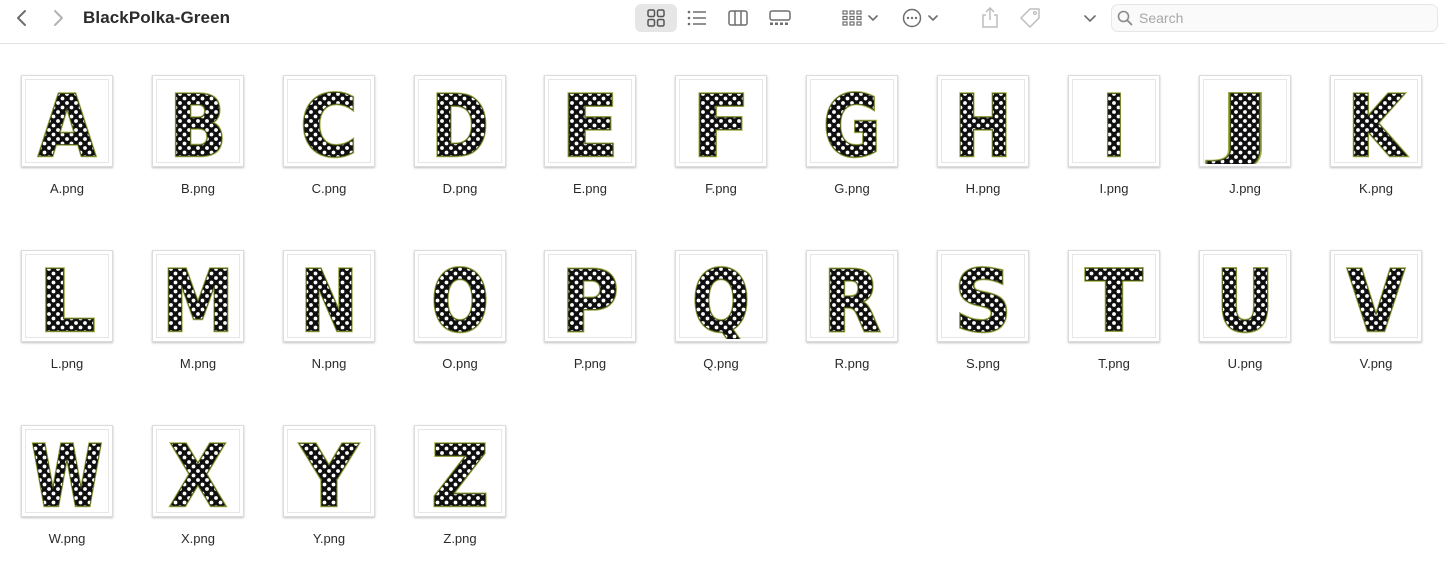 This screenshot has width=1445, height=566. Describe the element at coordinates (1279, 18) in the screenshot. I see `search-input` at that location.